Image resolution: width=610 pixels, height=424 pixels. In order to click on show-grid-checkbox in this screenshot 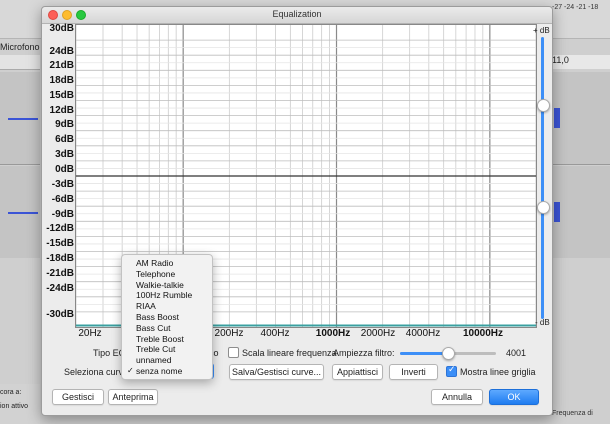, I will do `click(451, 370)`.